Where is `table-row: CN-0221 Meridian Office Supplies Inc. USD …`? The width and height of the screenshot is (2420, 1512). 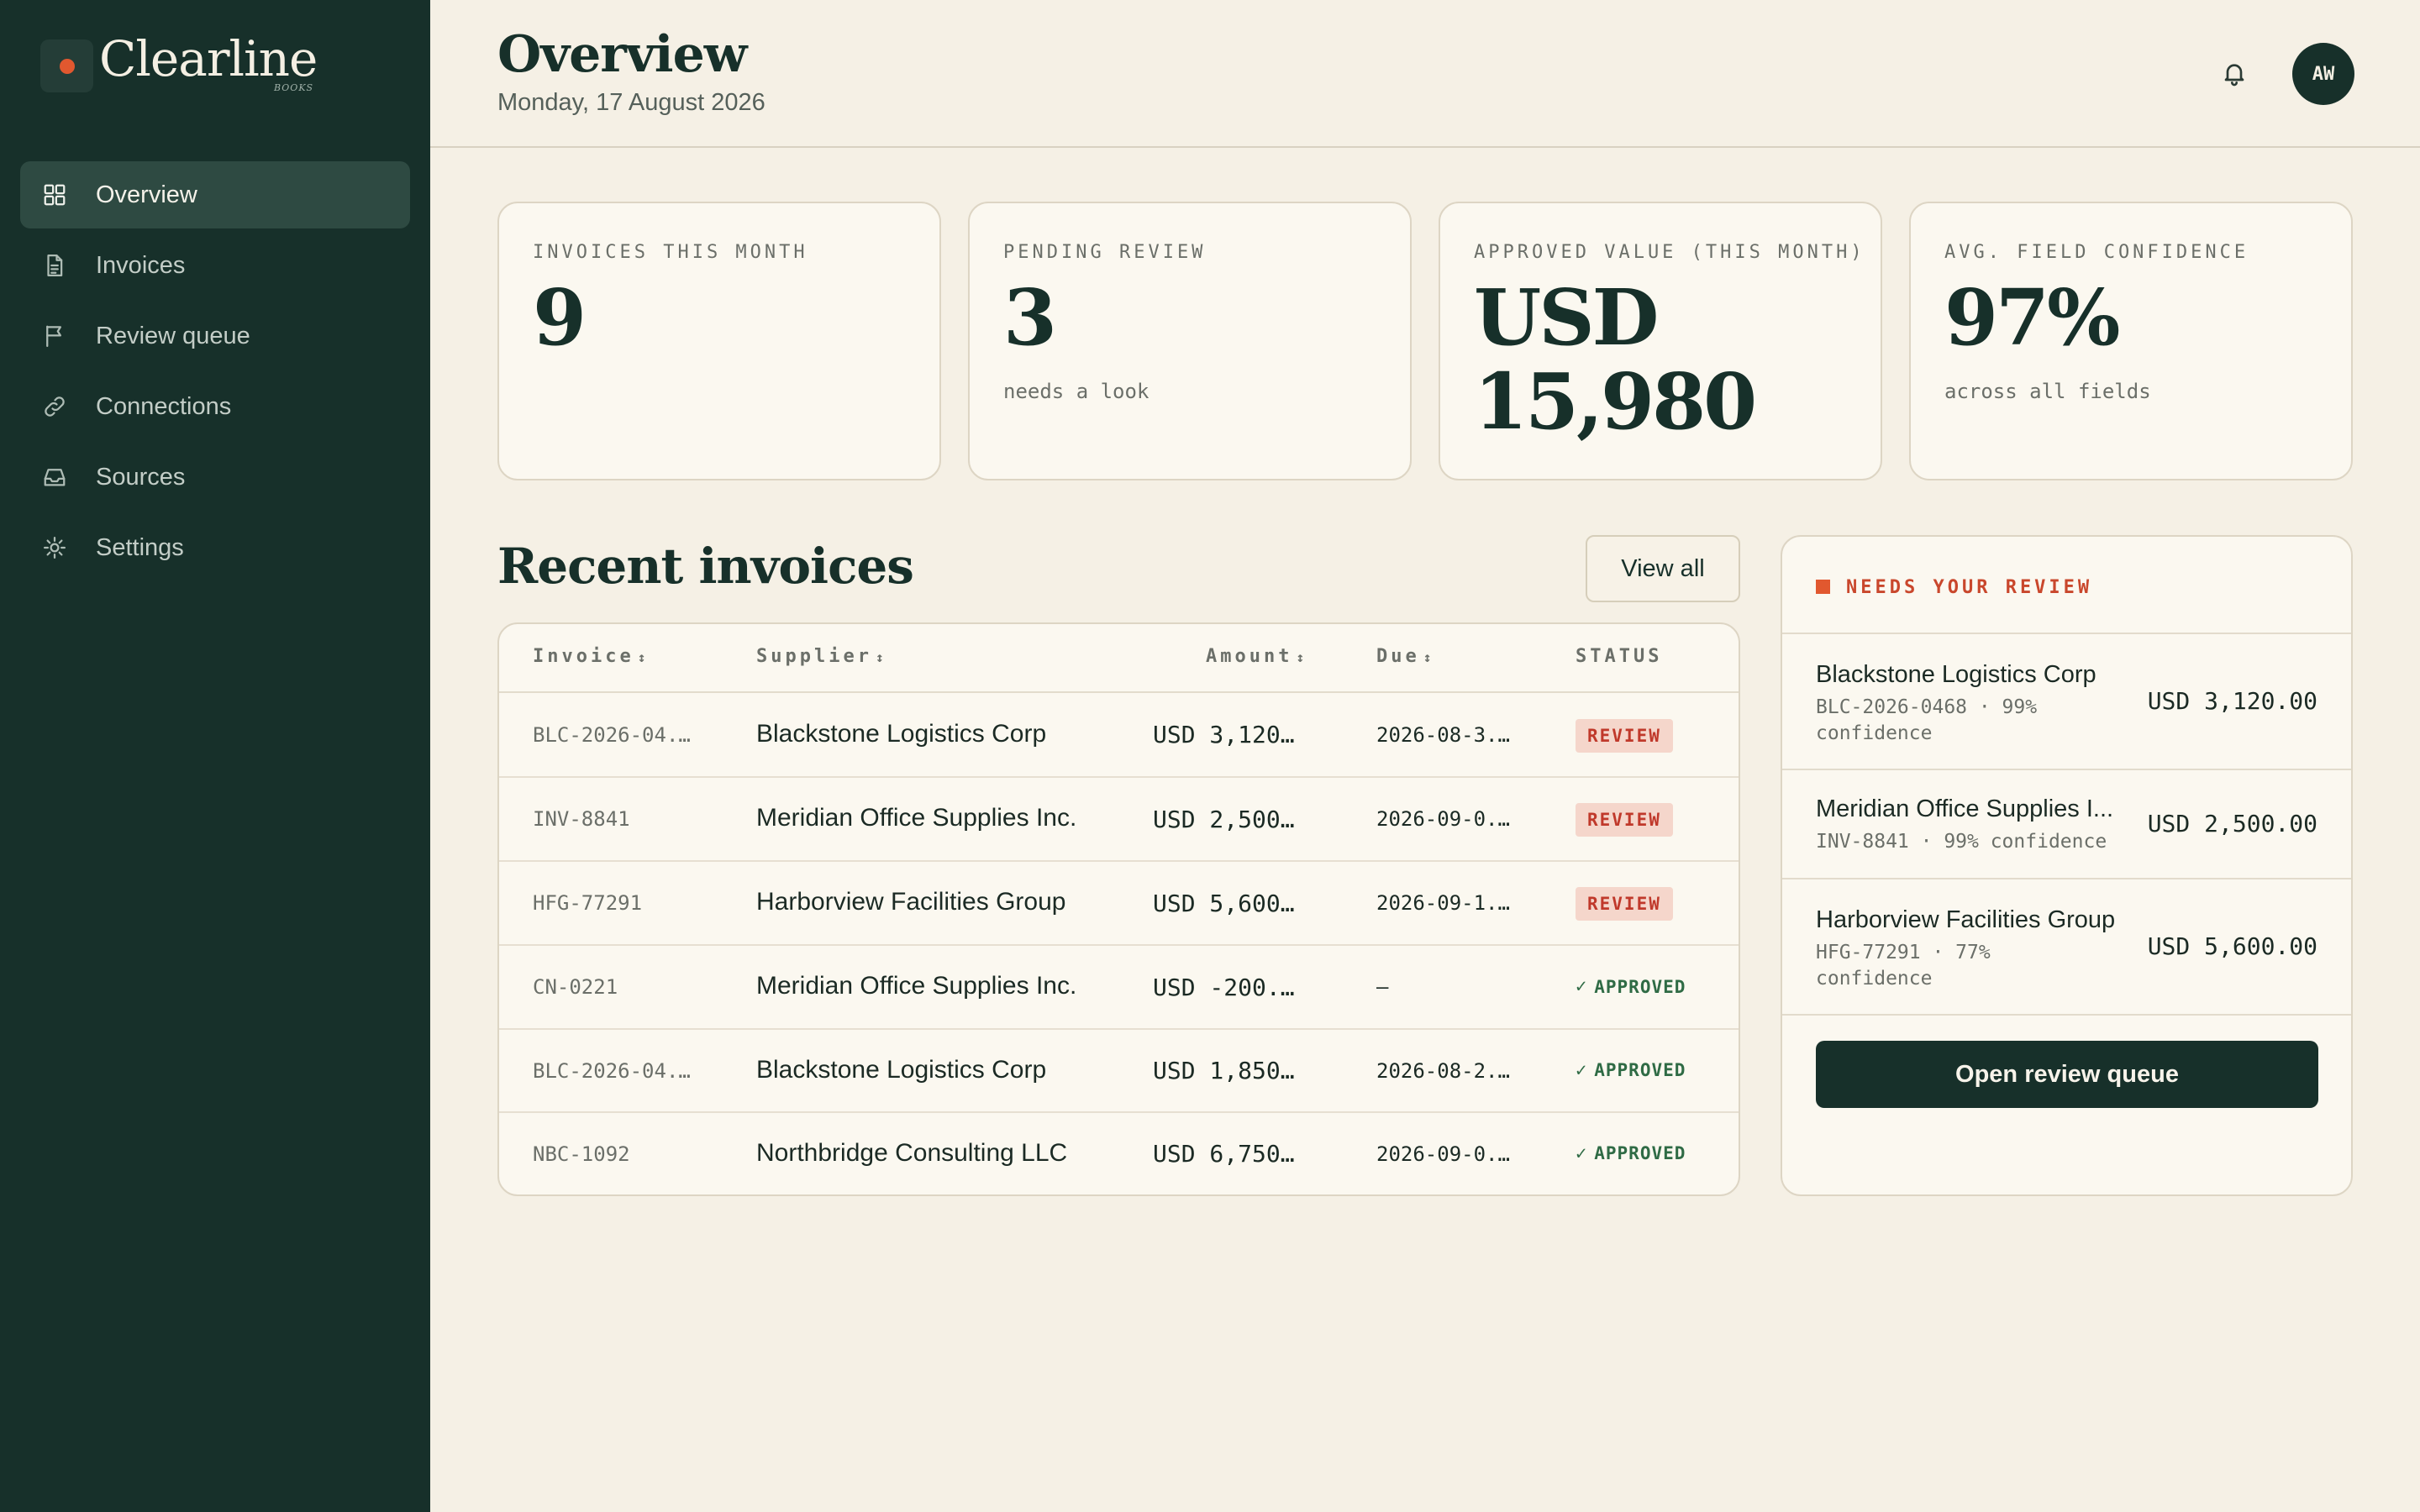
table-row: CN-0221 Meridian Office Supplies Inc. USD … is located at coordinates (1119, 988).